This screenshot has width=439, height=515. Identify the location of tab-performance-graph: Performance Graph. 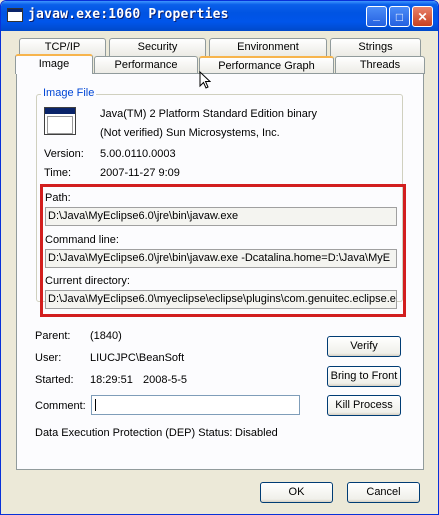
(266, 65).